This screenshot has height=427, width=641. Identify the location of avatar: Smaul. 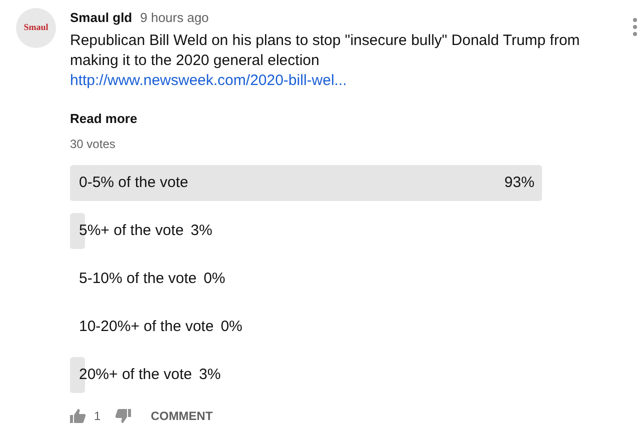
(36, 28).